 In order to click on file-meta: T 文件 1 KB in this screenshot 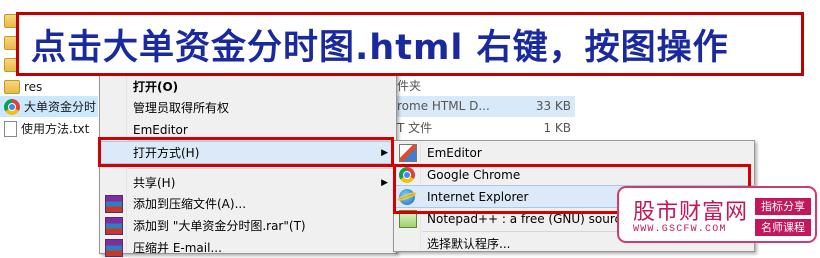, I will do `click(486, 128)`.